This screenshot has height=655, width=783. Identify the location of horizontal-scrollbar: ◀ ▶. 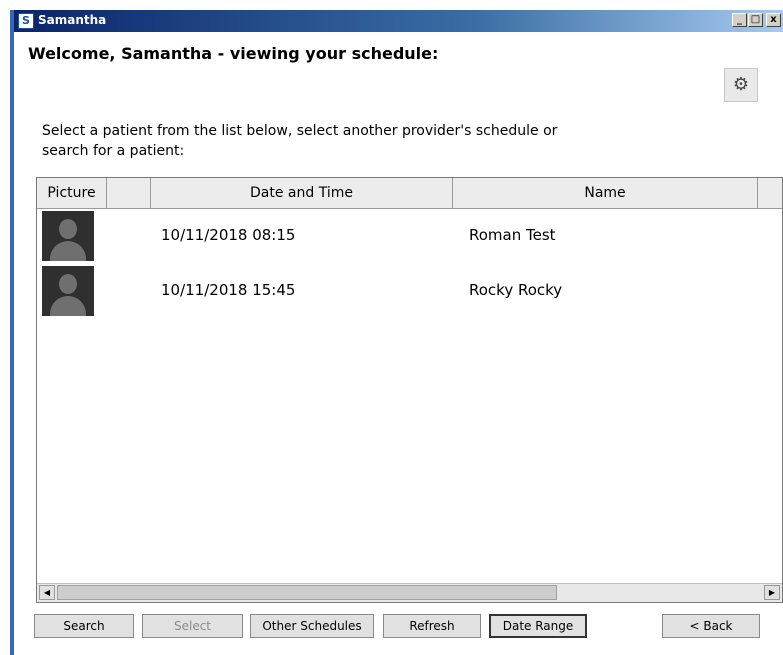
(409, 592).